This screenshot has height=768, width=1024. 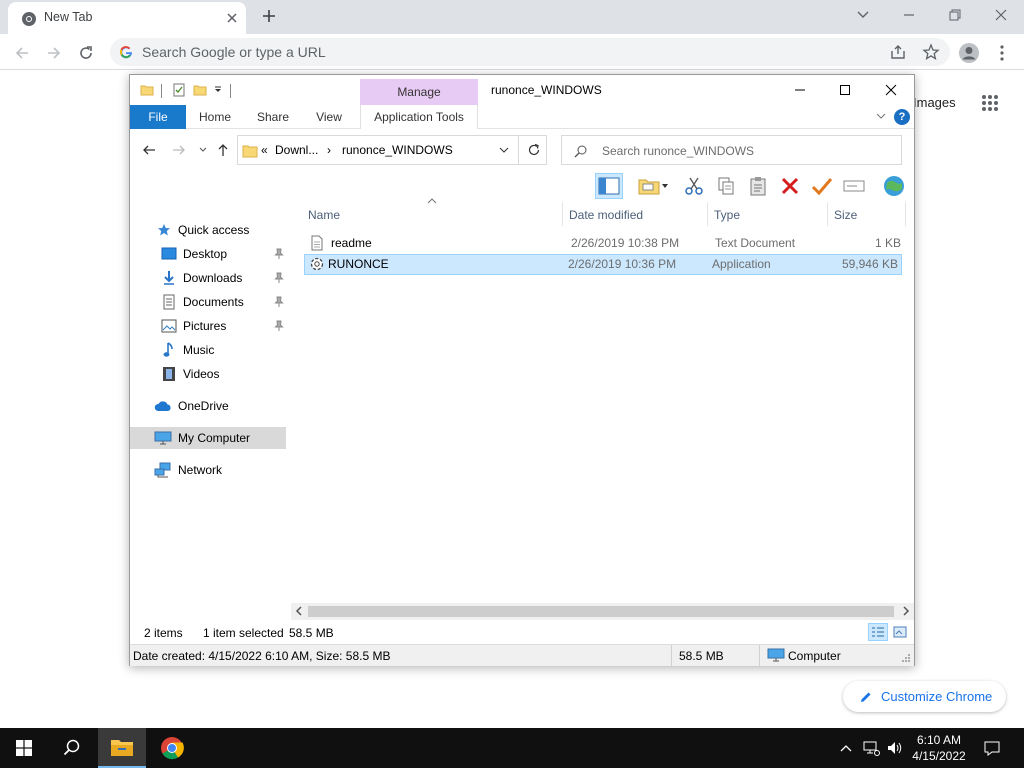 What do you see at coordinates (1002, 53) in the screenshot?
I see `chrome-menu-kebab-icon` at bounding box center [1002, 53].